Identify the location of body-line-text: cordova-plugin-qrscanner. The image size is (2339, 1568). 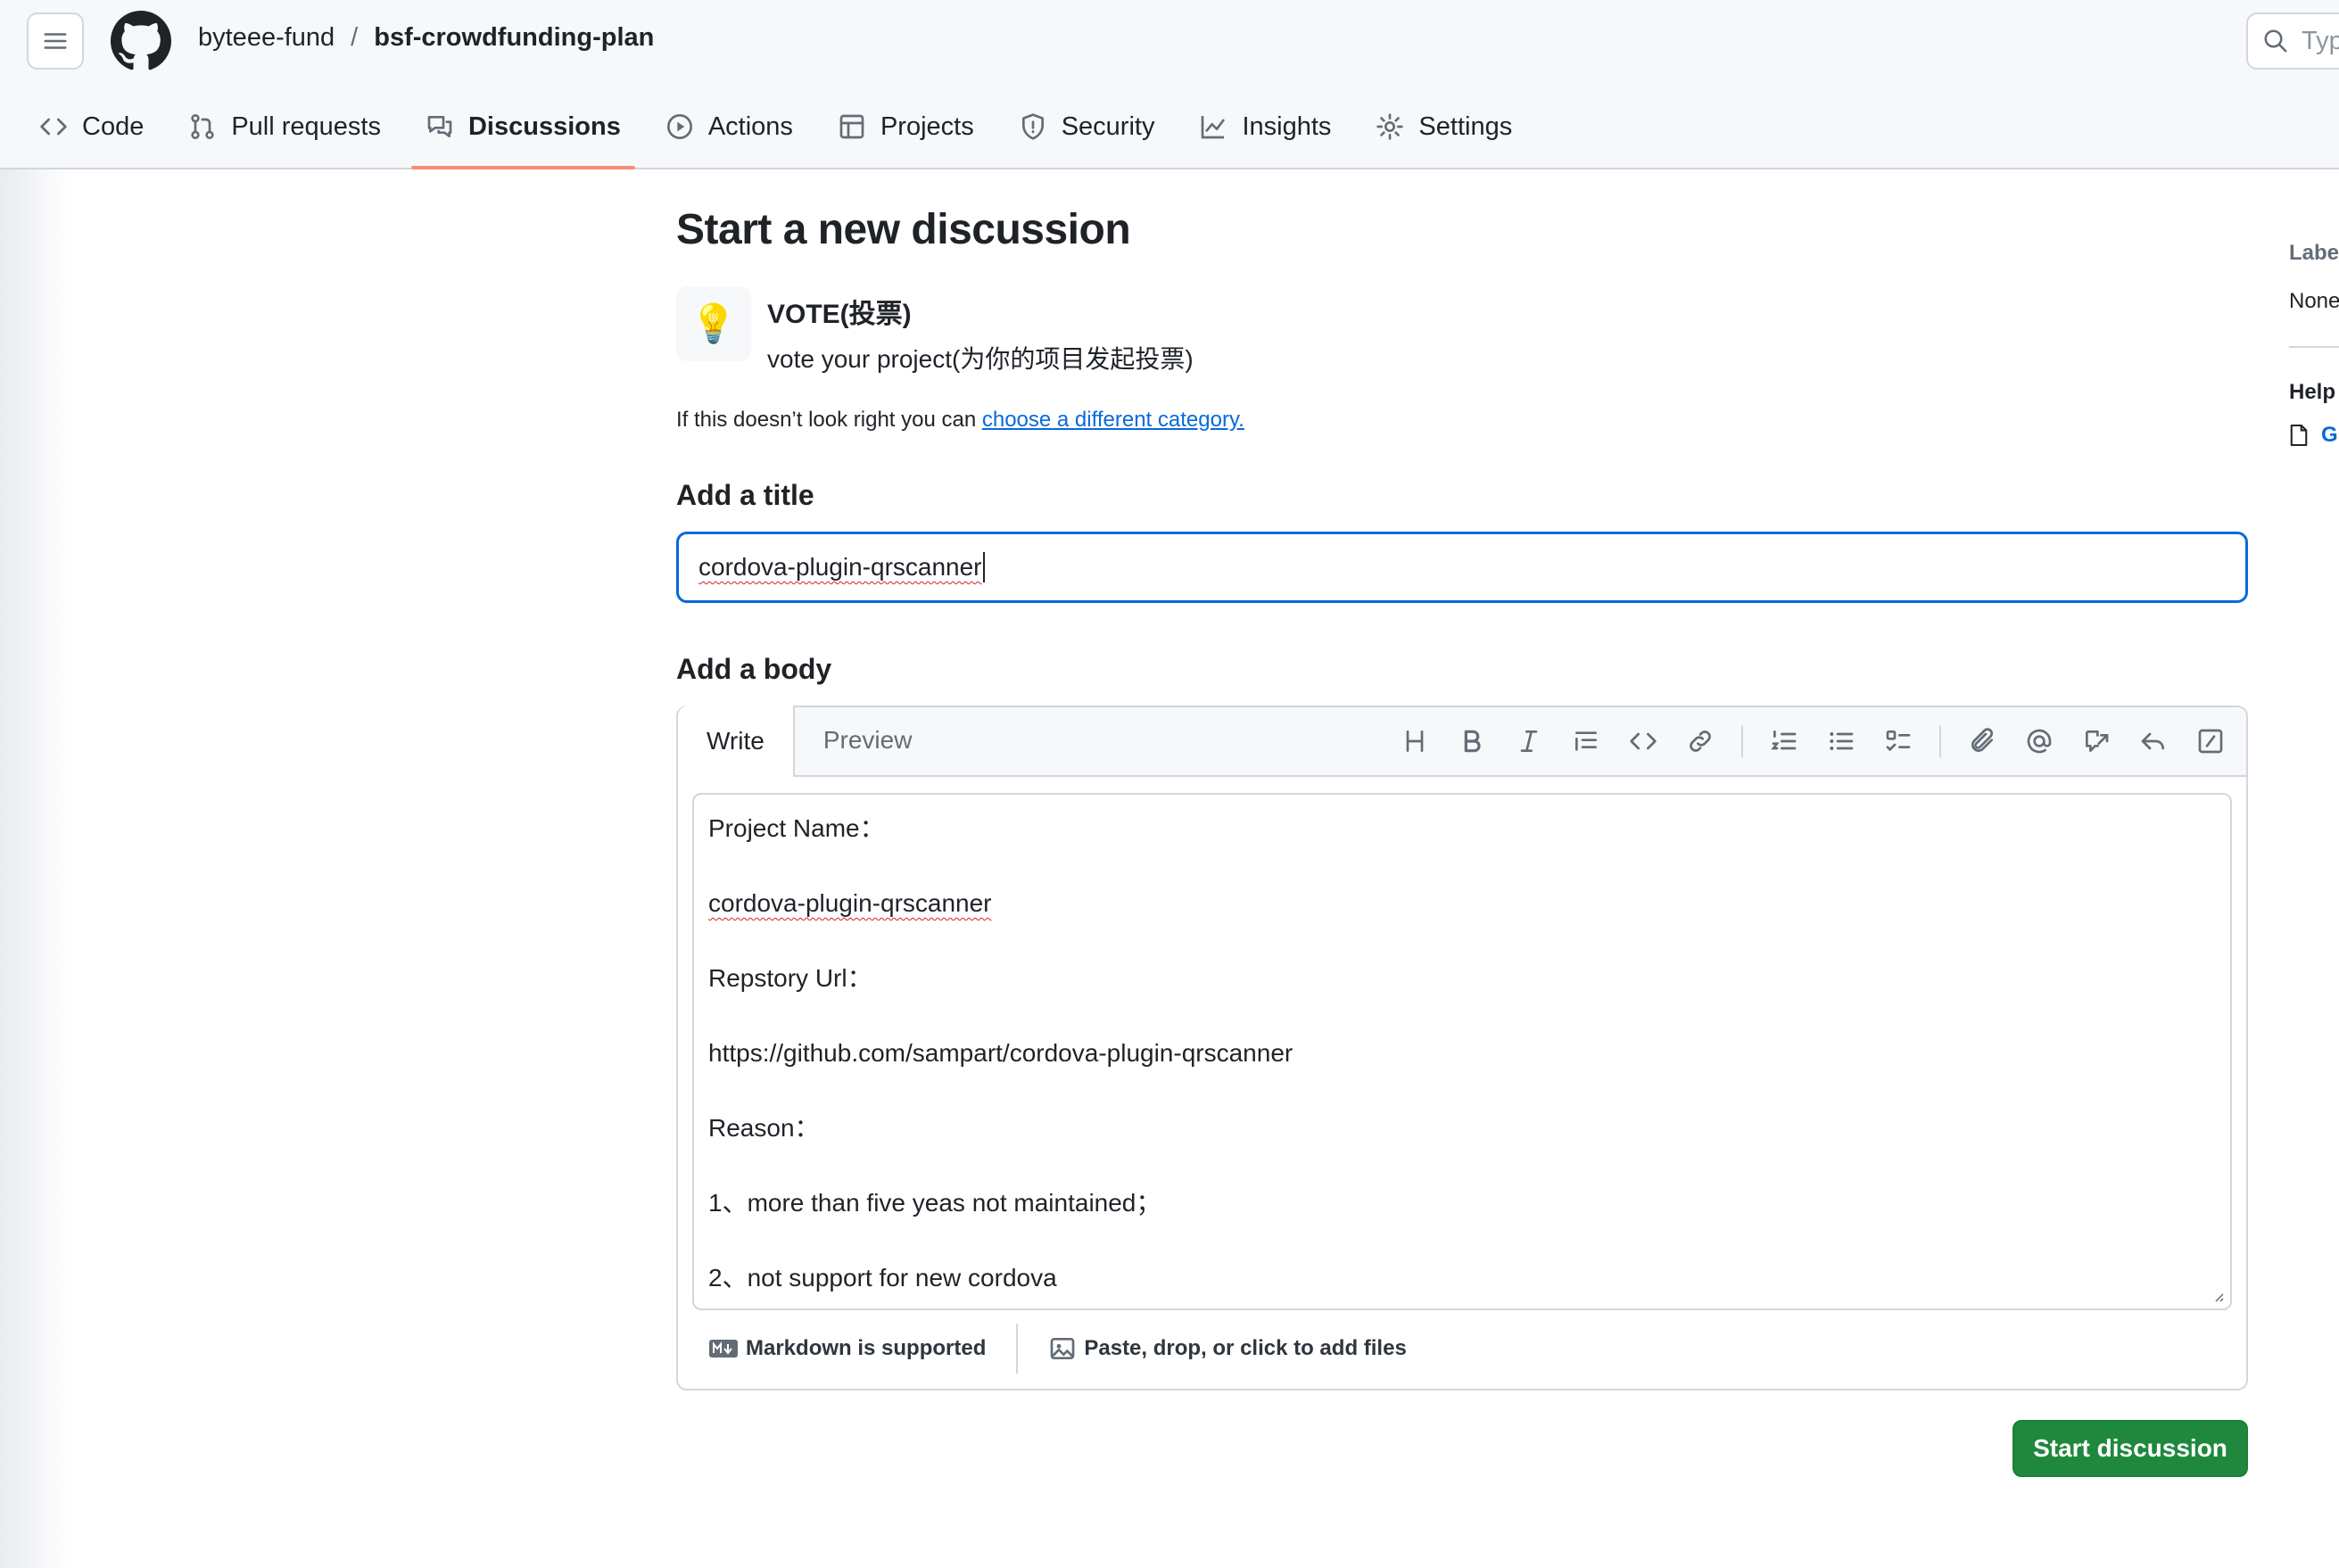
(850, 903).